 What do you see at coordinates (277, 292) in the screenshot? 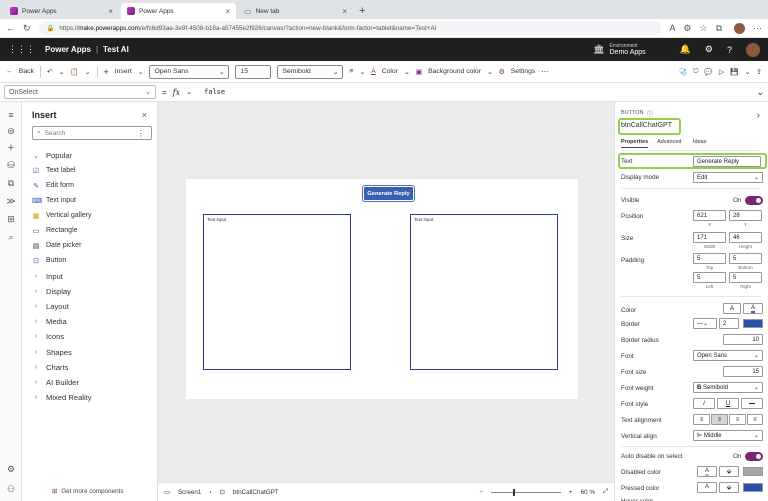
I see `text-input-left: Text input` at bounding box center [277, 292].